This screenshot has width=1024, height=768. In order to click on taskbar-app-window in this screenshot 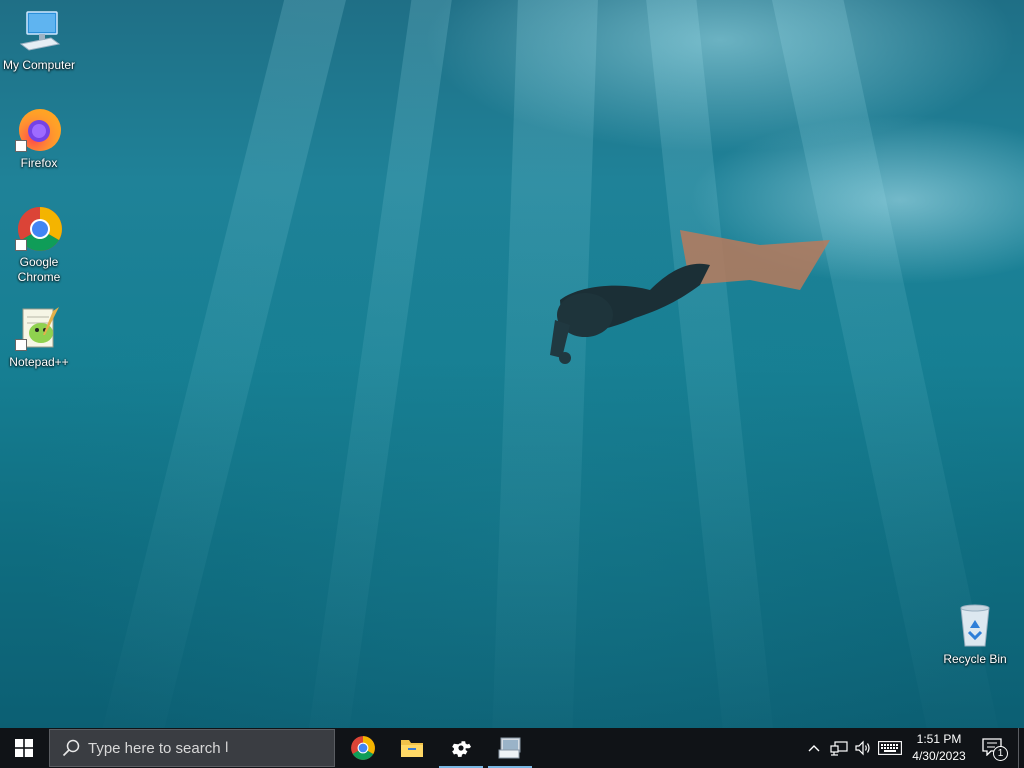, I will do `click(510, 748)`.